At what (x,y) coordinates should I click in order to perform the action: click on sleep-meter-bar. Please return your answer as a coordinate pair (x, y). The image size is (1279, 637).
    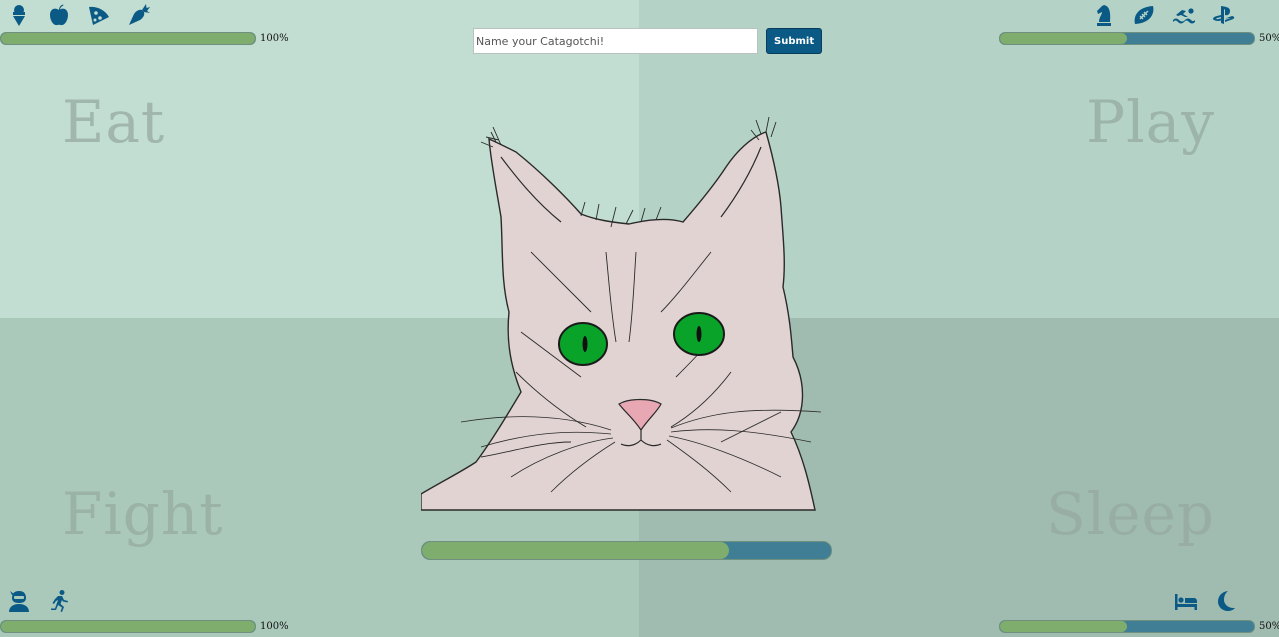
    Looking at the image, I should click on (1127, 626).